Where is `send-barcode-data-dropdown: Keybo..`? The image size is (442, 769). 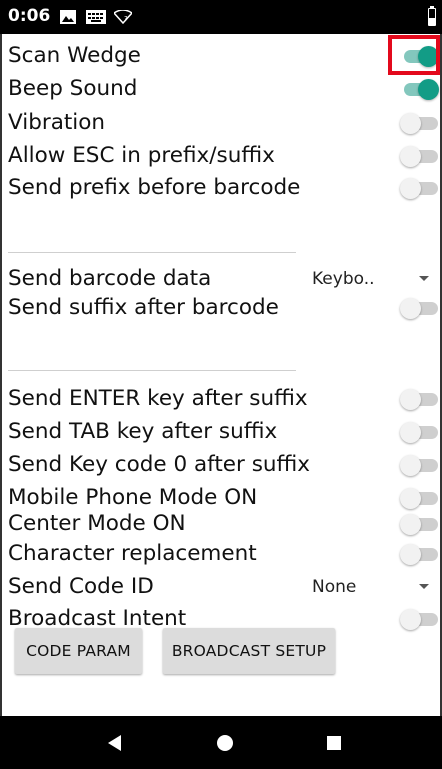
send-barcode-data-dropdown: Keybo.. is located at coordinates (374, 279).